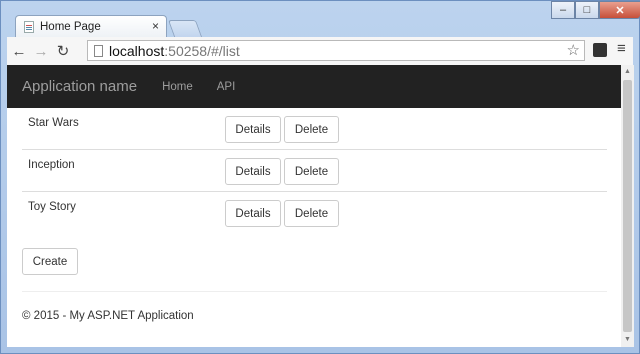 The image size is (640, 354). What do you see at coordinates (79, 86) in the screenshot?
I see `brand-link: Application name` at bounding box center [79, 86].